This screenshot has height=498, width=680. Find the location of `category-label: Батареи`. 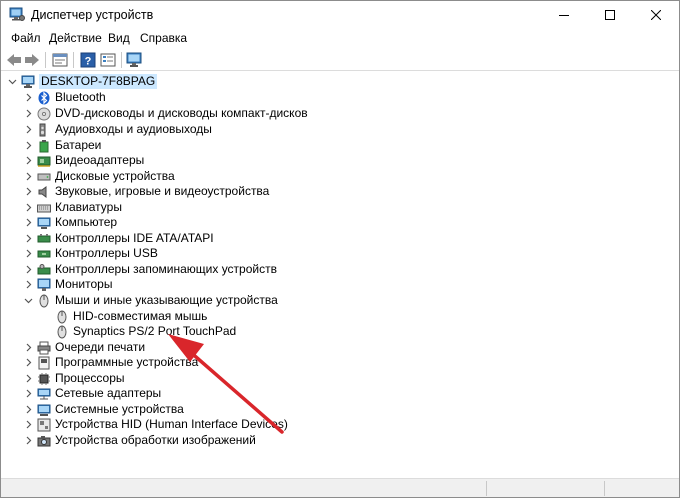

category-label: Батареи is located at coordinates (78, 145).